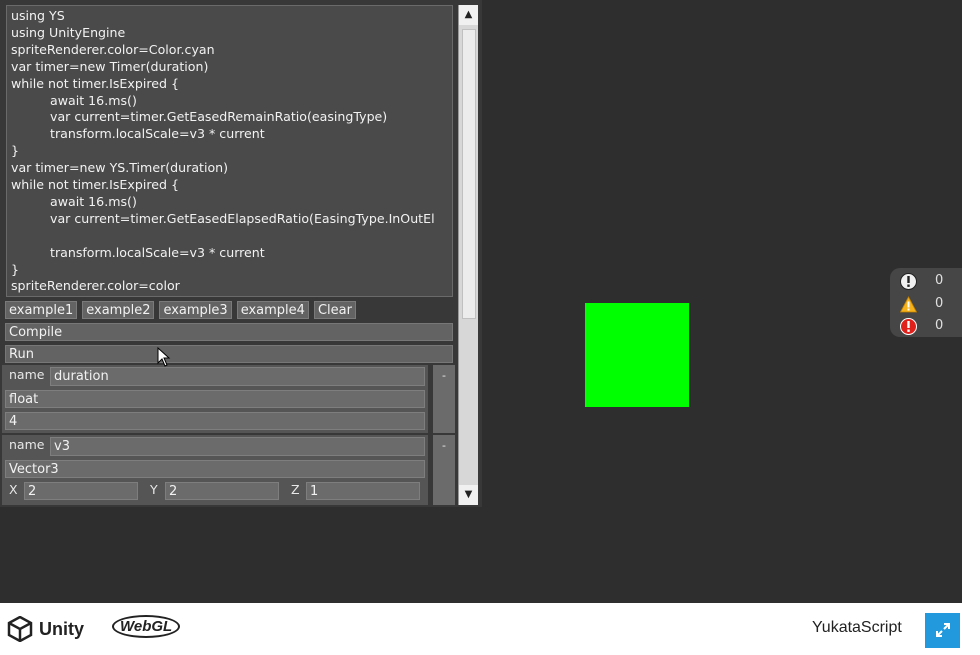  What do you see at coordinates (41, 310) in the screenshot?
I see `example1-button: example1` at bounding box center [41, 310].